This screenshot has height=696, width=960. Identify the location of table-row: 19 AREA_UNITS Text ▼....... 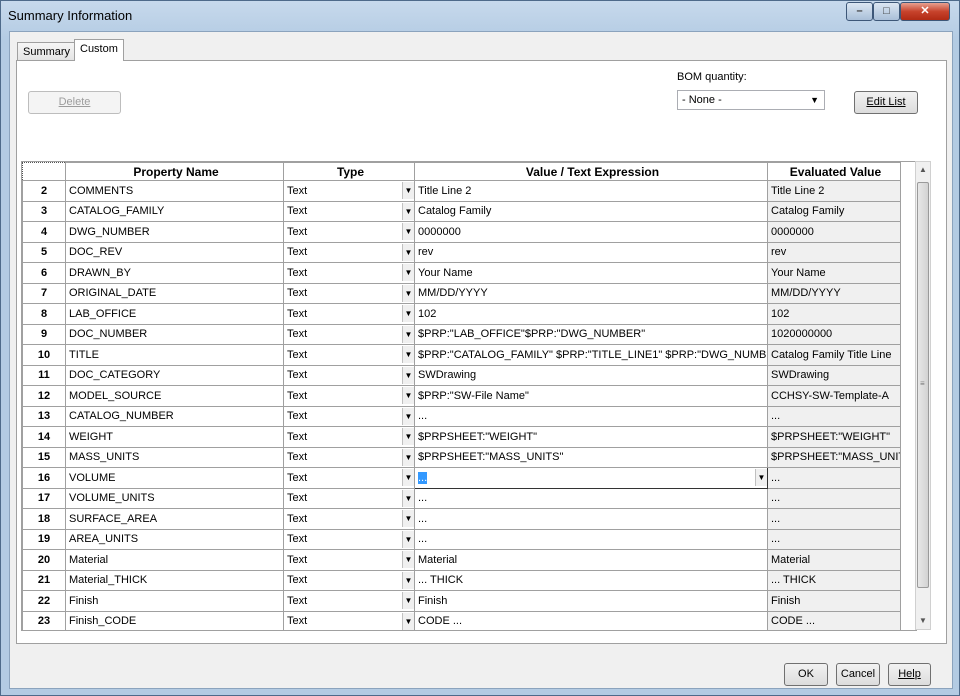
(461, 539).